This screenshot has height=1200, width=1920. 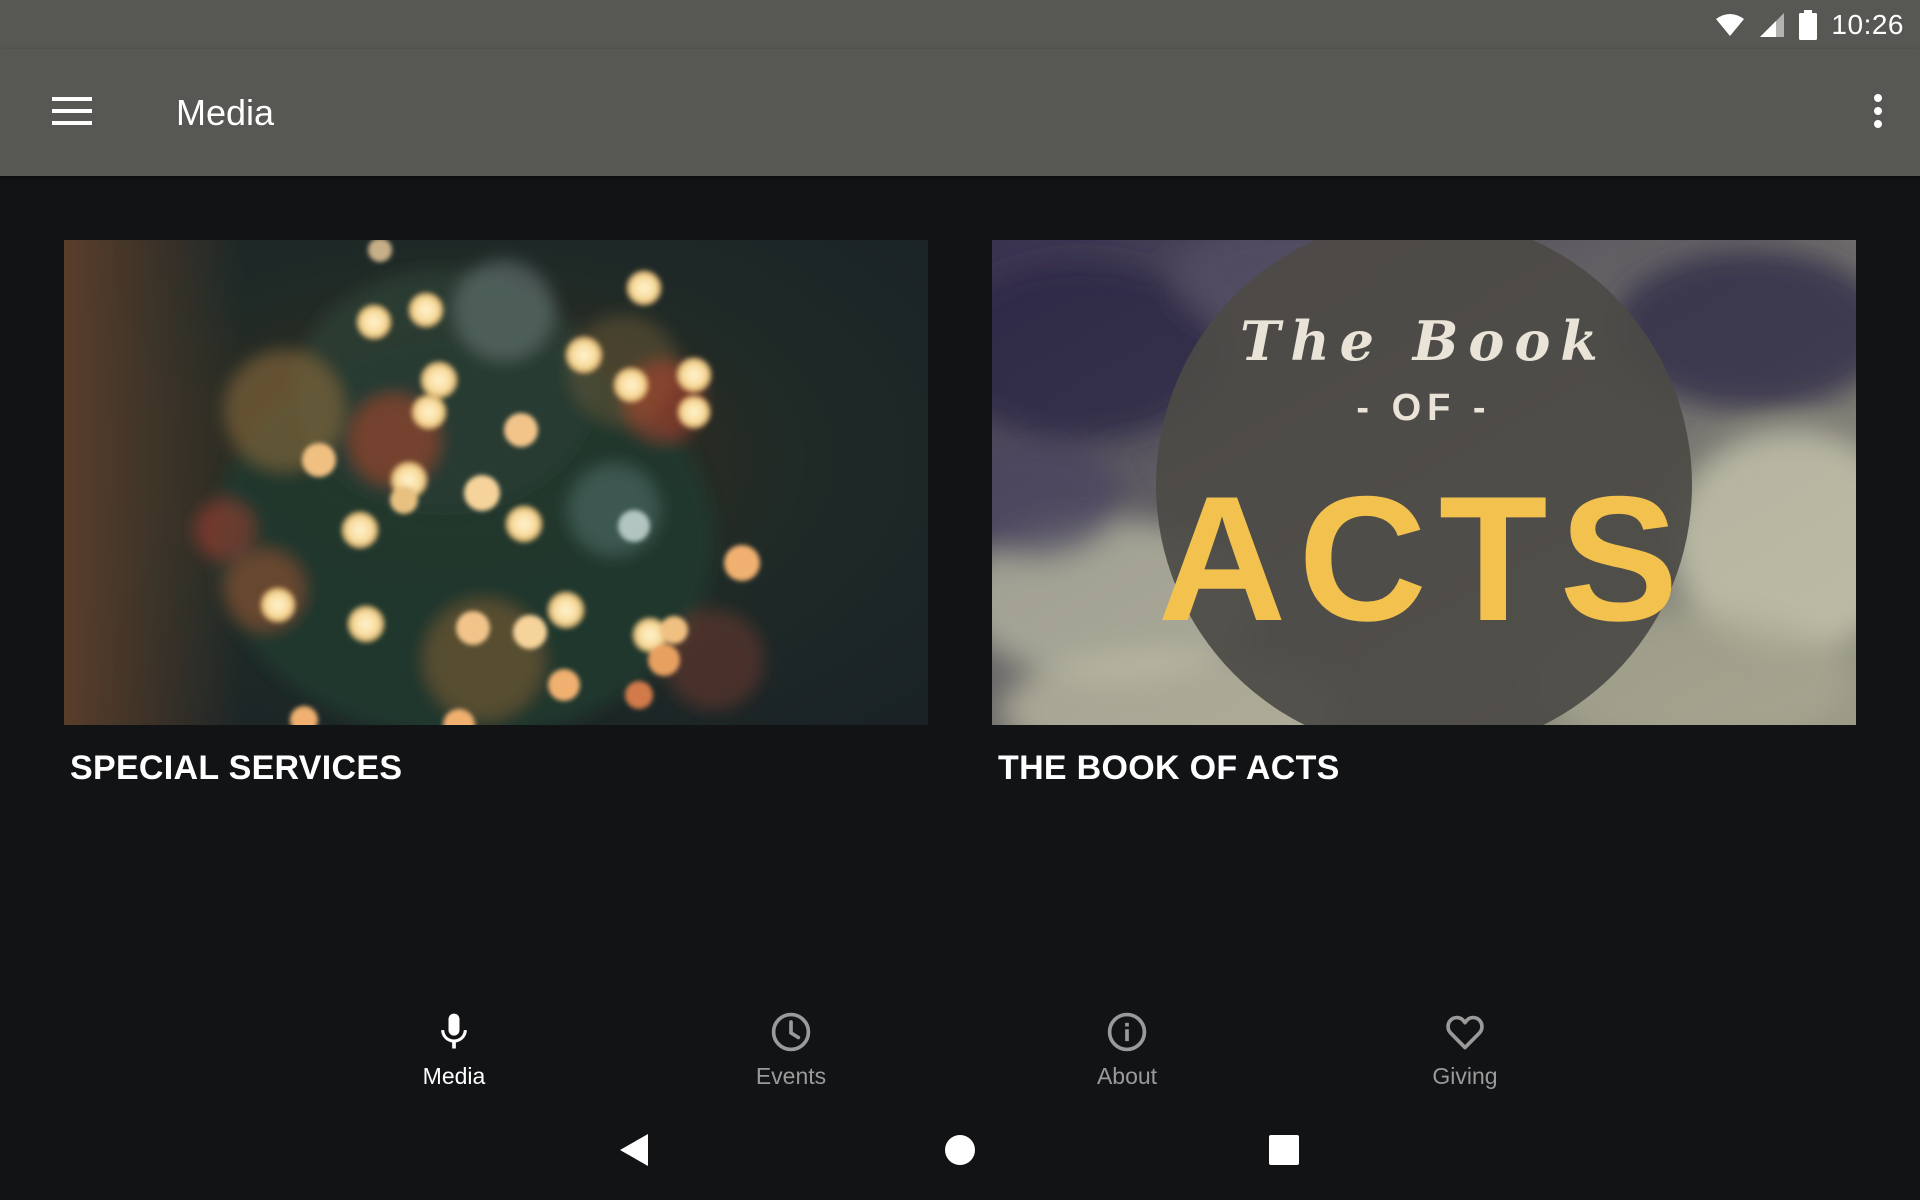 I want to click on bottom-navigation: Media Events About Giving, so click(x=960, y=1040).